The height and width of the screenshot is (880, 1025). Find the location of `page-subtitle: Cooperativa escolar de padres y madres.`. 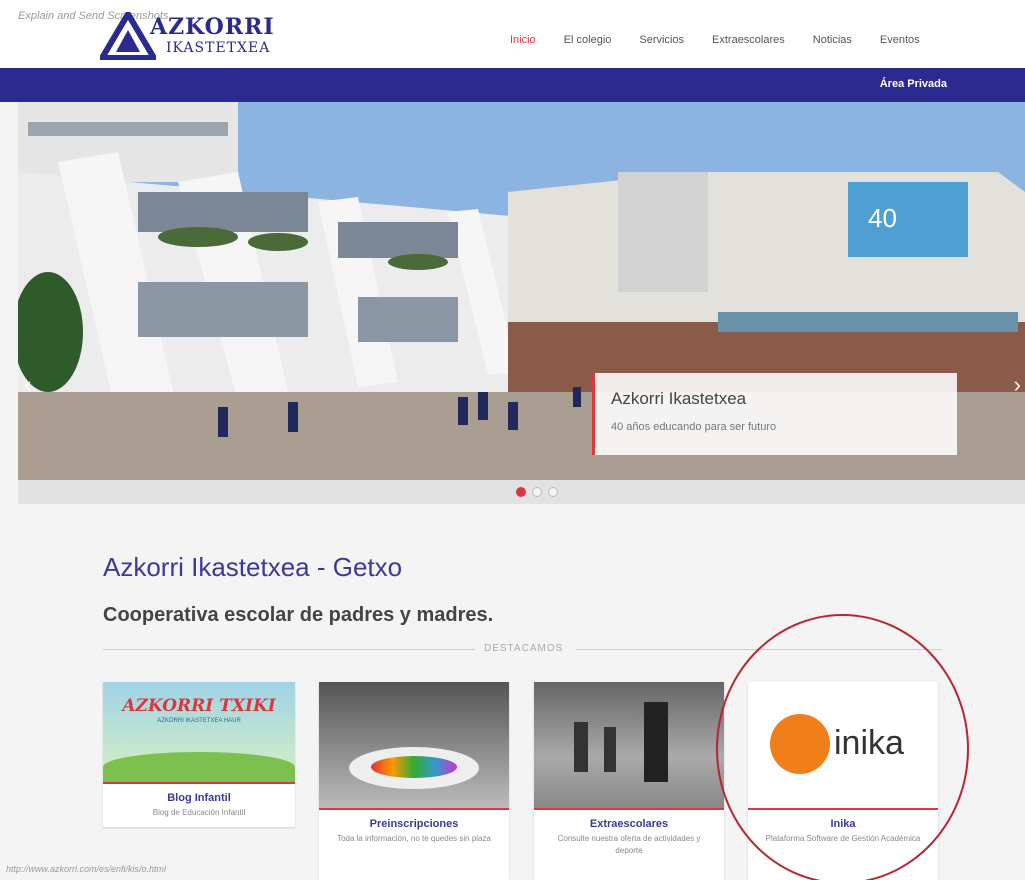

page-subtitle: Cooperativa escolar de padres y madres. is located at coordinates (298, 615).